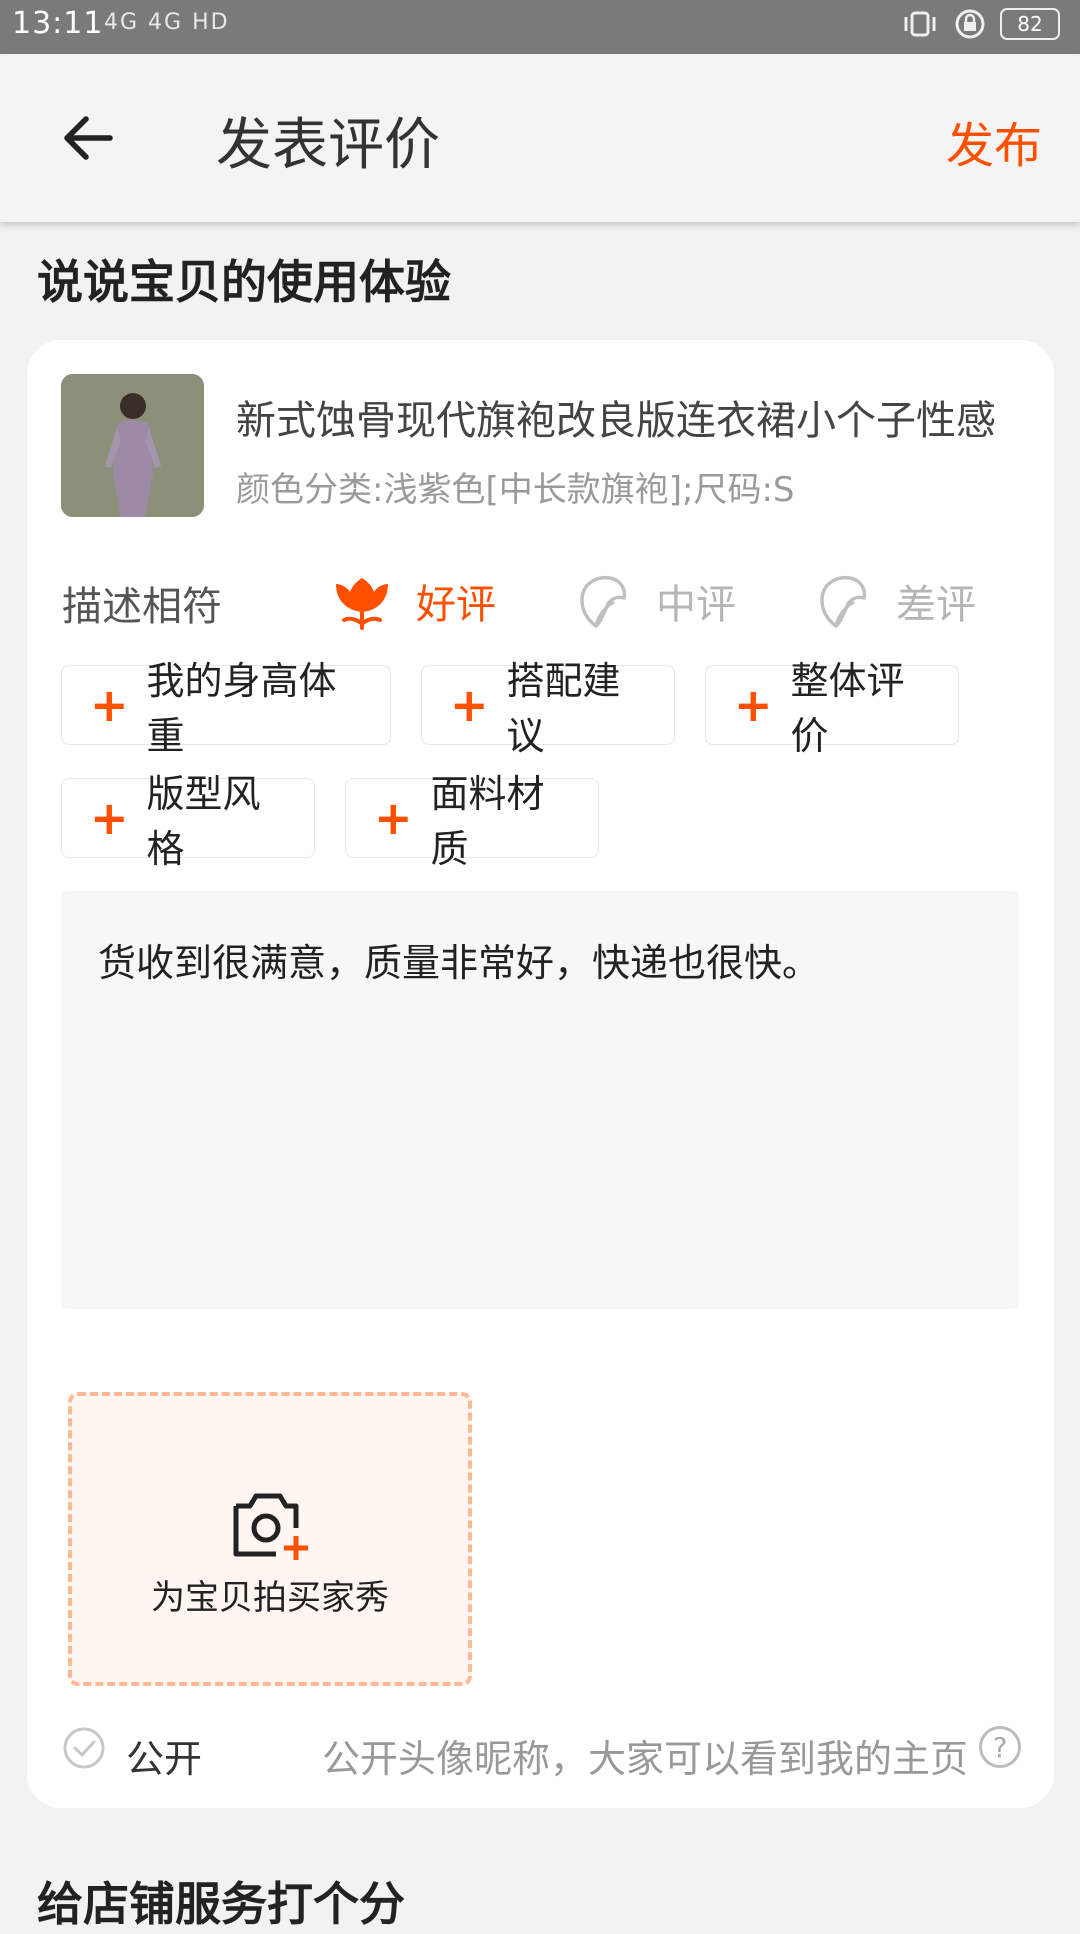  I want to click on rating-neutral-label: 中评, so click(696, 605).